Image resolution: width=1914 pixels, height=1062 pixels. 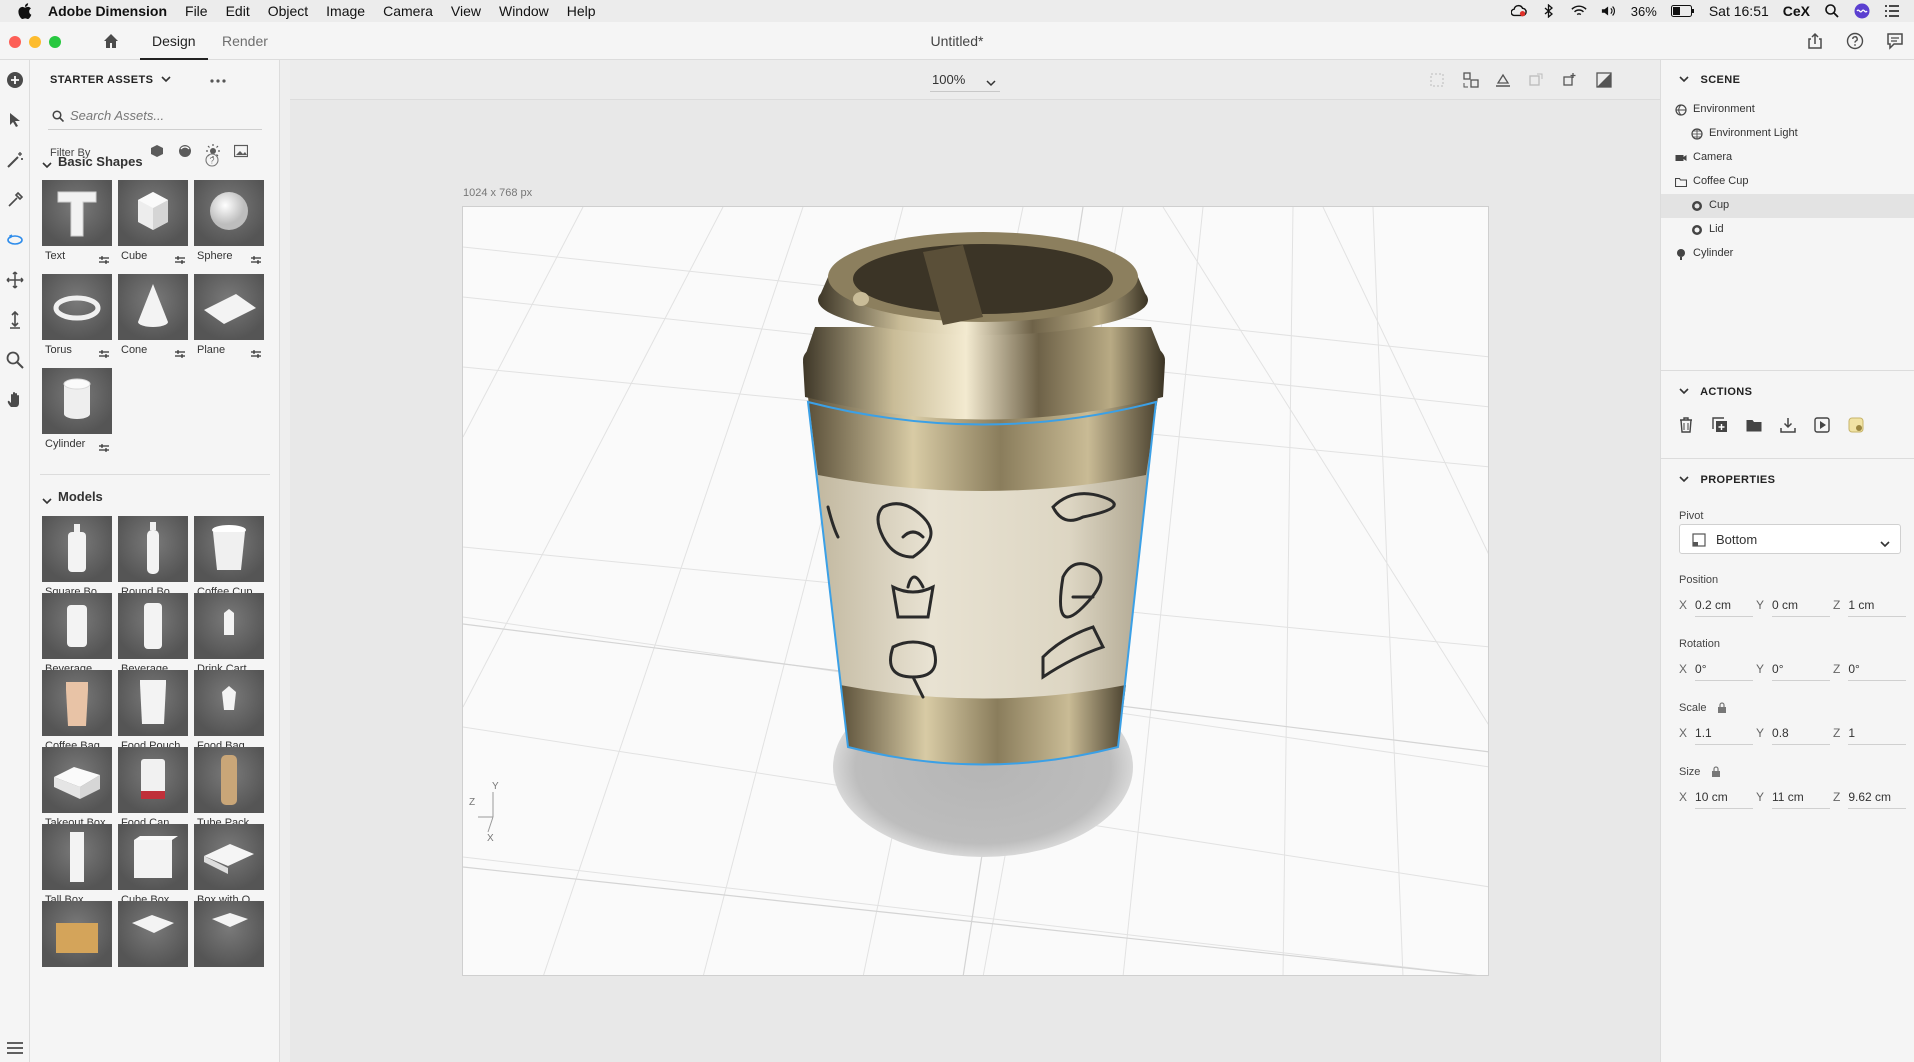 What do you see at coordinates (218, 80) in the screenshot?
I see `more-options-icon` at bounding box center [218, 80].